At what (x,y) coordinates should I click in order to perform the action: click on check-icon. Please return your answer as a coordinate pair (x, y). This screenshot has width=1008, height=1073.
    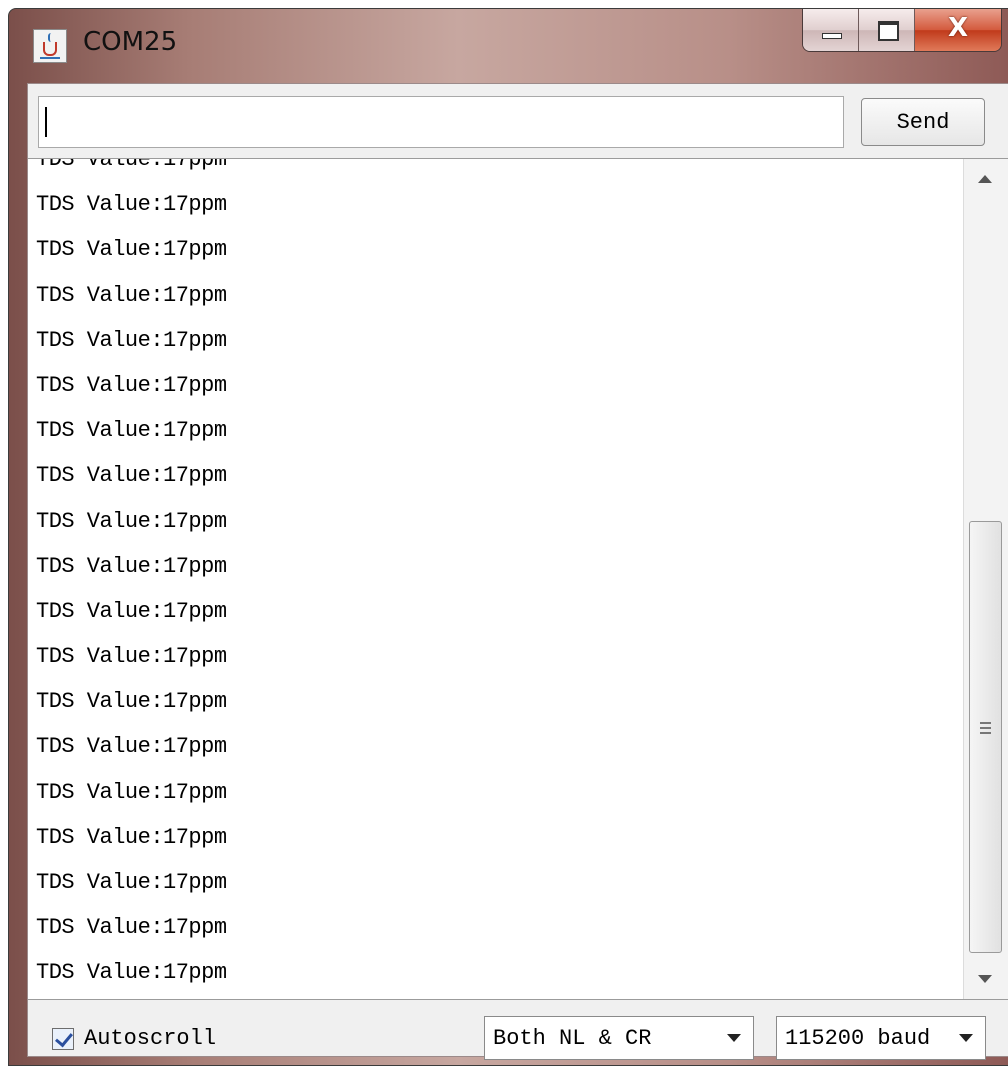
    Looking at the image, I should click on (64, 1037).